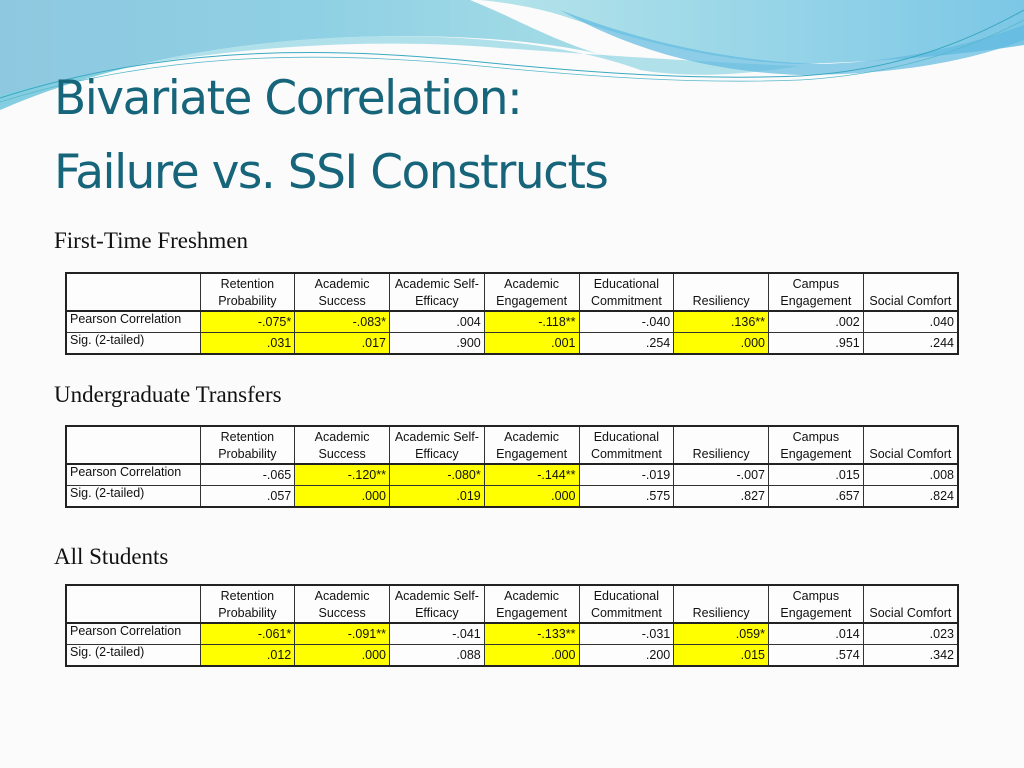  Describe the element at coordinates (910, 321) in the screenshot. I see `value-cell: .040` at that location.